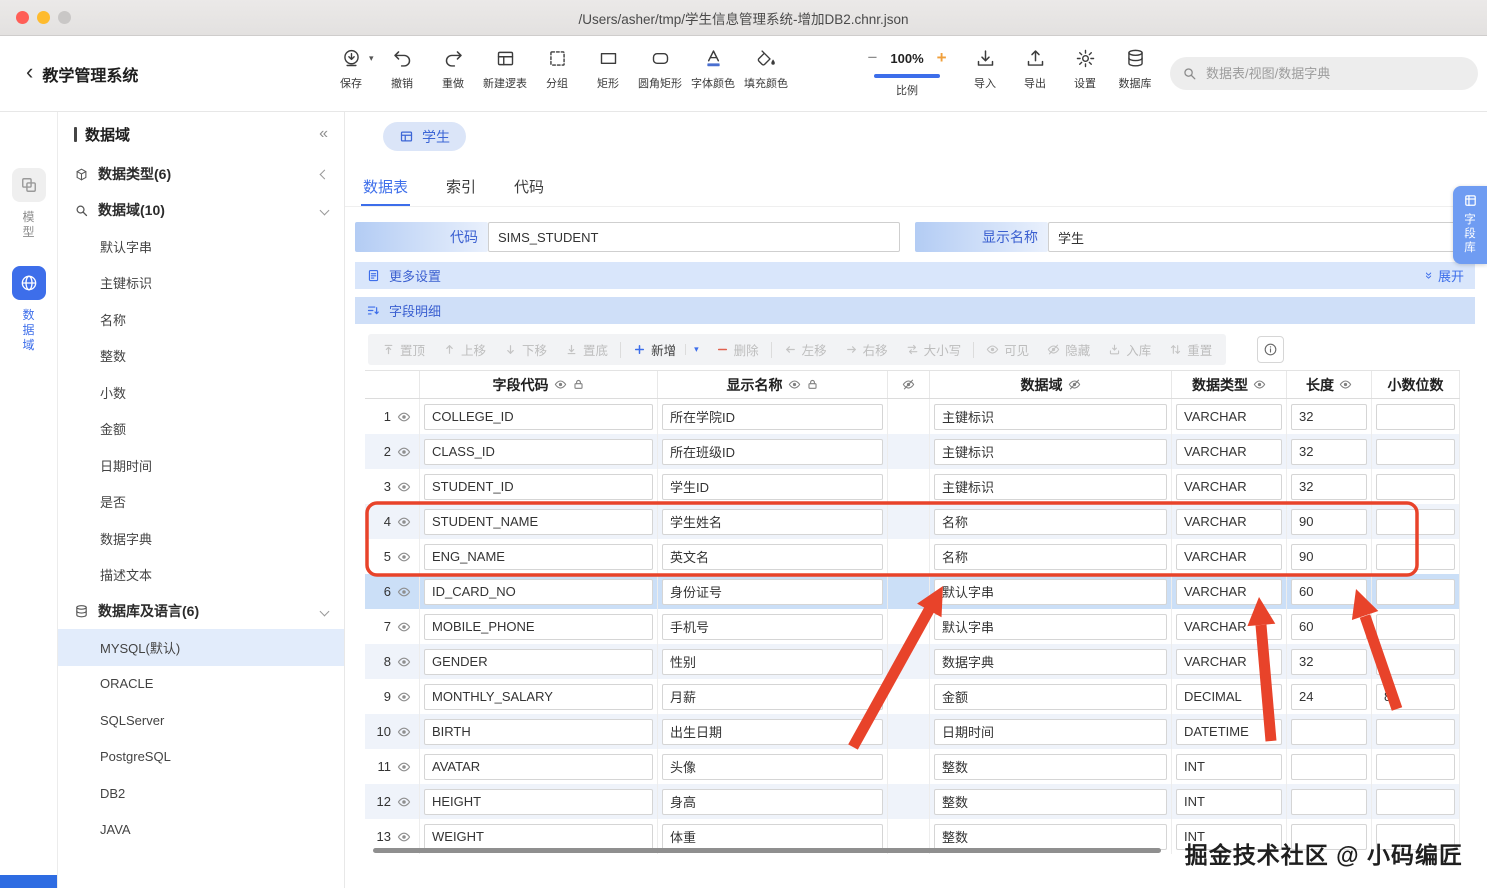 Image resolution: width=1487 pixels, height=888 pixels. Describe the element at coordinates (201, 830) in the screenshot. I see `sidebar-item-JAVA: JAVA` at that location.